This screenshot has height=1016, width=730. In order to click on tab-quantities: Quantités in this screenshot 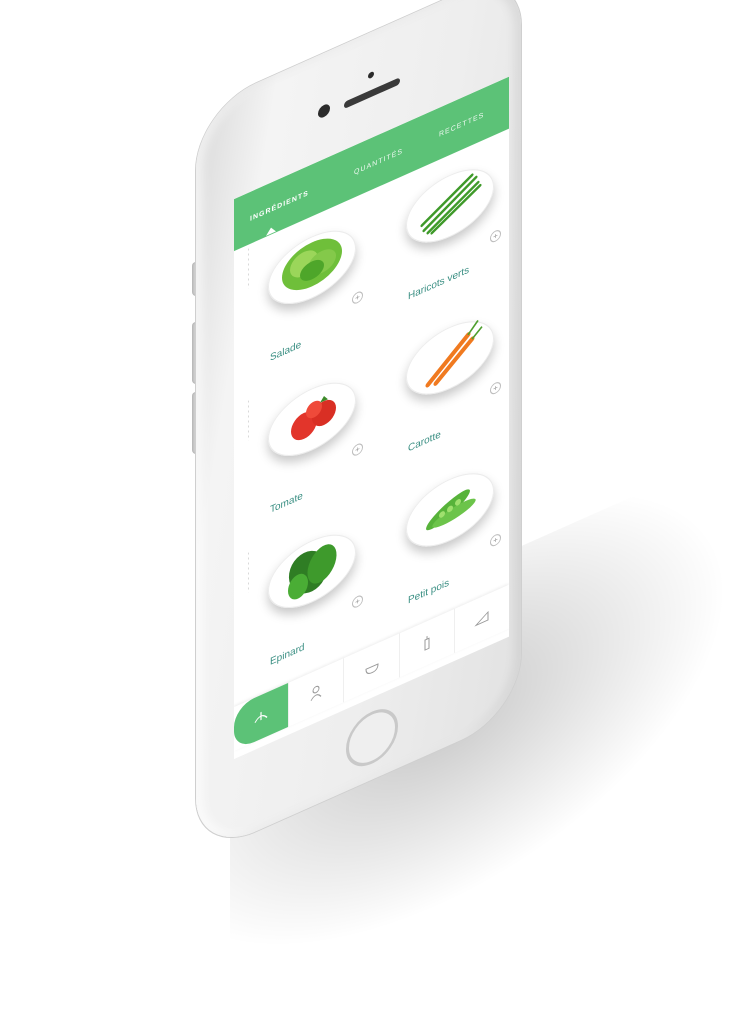, I will do `click(378, 162)`.